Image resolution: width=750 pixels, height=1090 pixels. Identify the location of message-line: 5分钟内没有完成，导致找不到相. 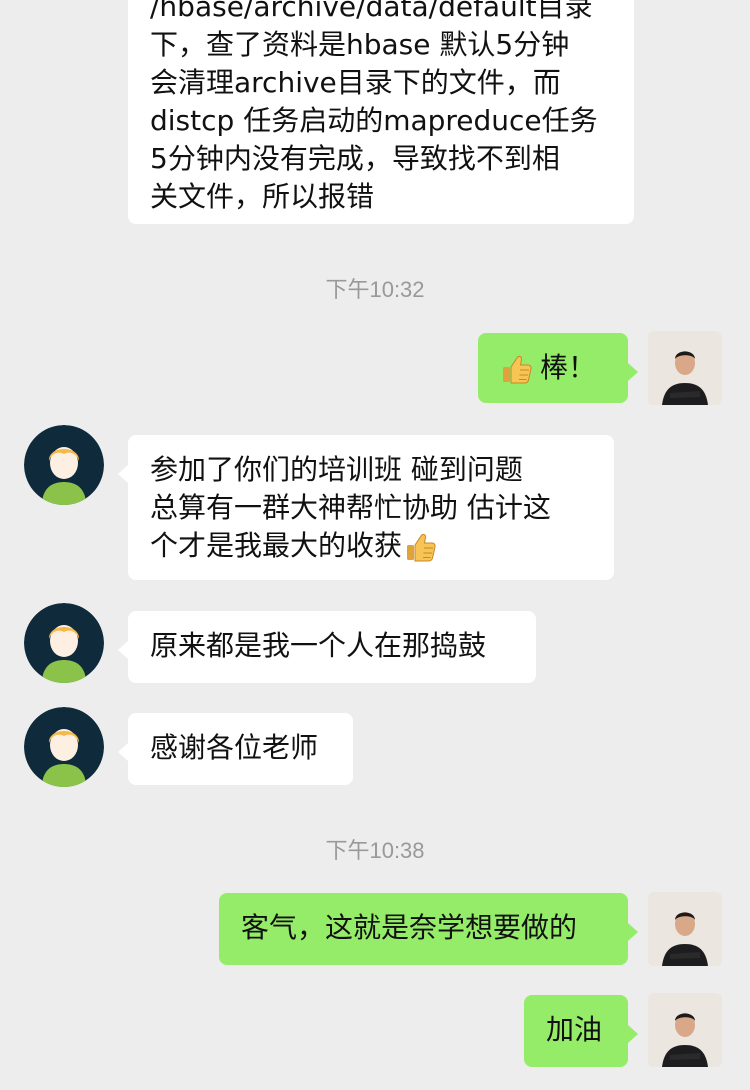
(355, 158).